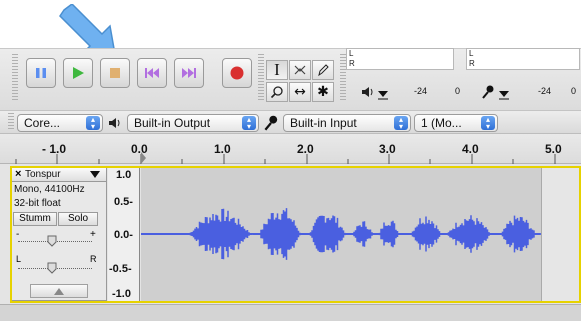  What do you see at coordinates (383, 95) in the screenshot?
I see `playback-meter-dropdown-icon` at bounding box center [383, 95].